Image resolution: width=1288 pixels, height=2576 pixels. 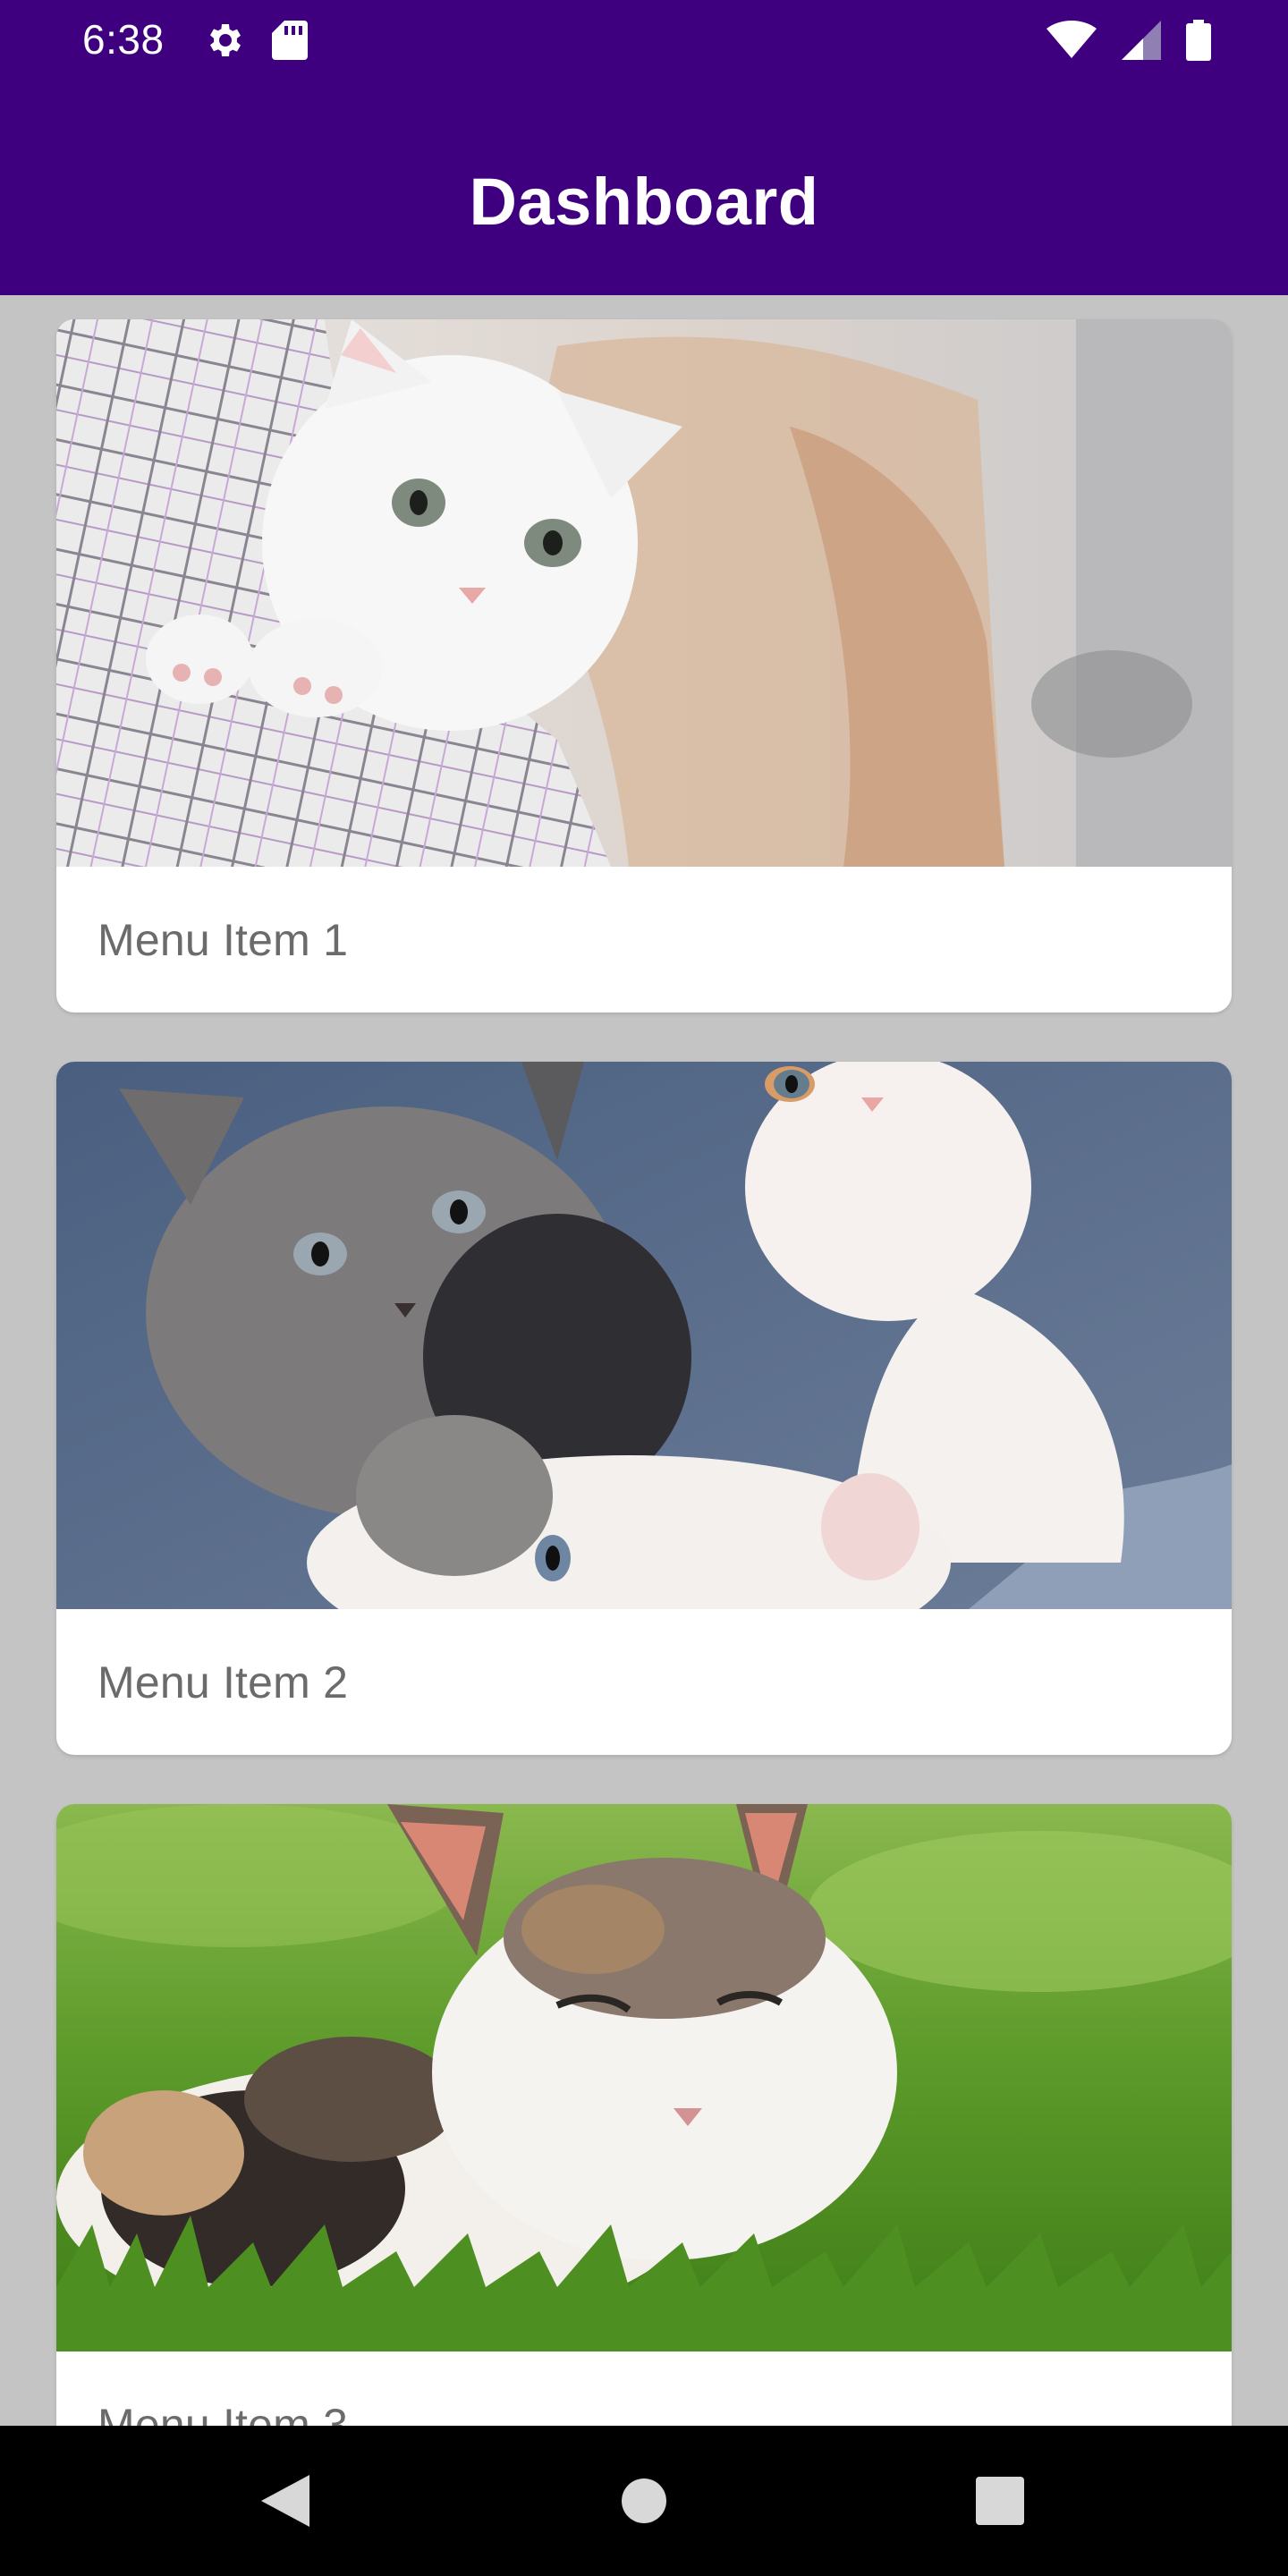 What do you see at coordinates (223, 939) in the screenshot?
I see `menu-item-1-label: Menu Item 1` at bounding box center [223, 939].